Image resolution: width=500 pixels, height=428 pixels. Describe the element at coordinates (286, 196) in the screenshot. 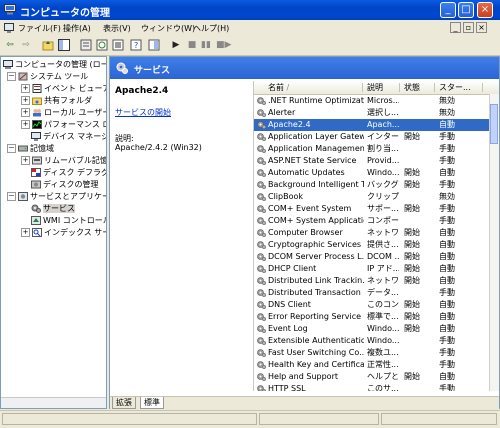

I see `cell-name: ClipBook` at that location.